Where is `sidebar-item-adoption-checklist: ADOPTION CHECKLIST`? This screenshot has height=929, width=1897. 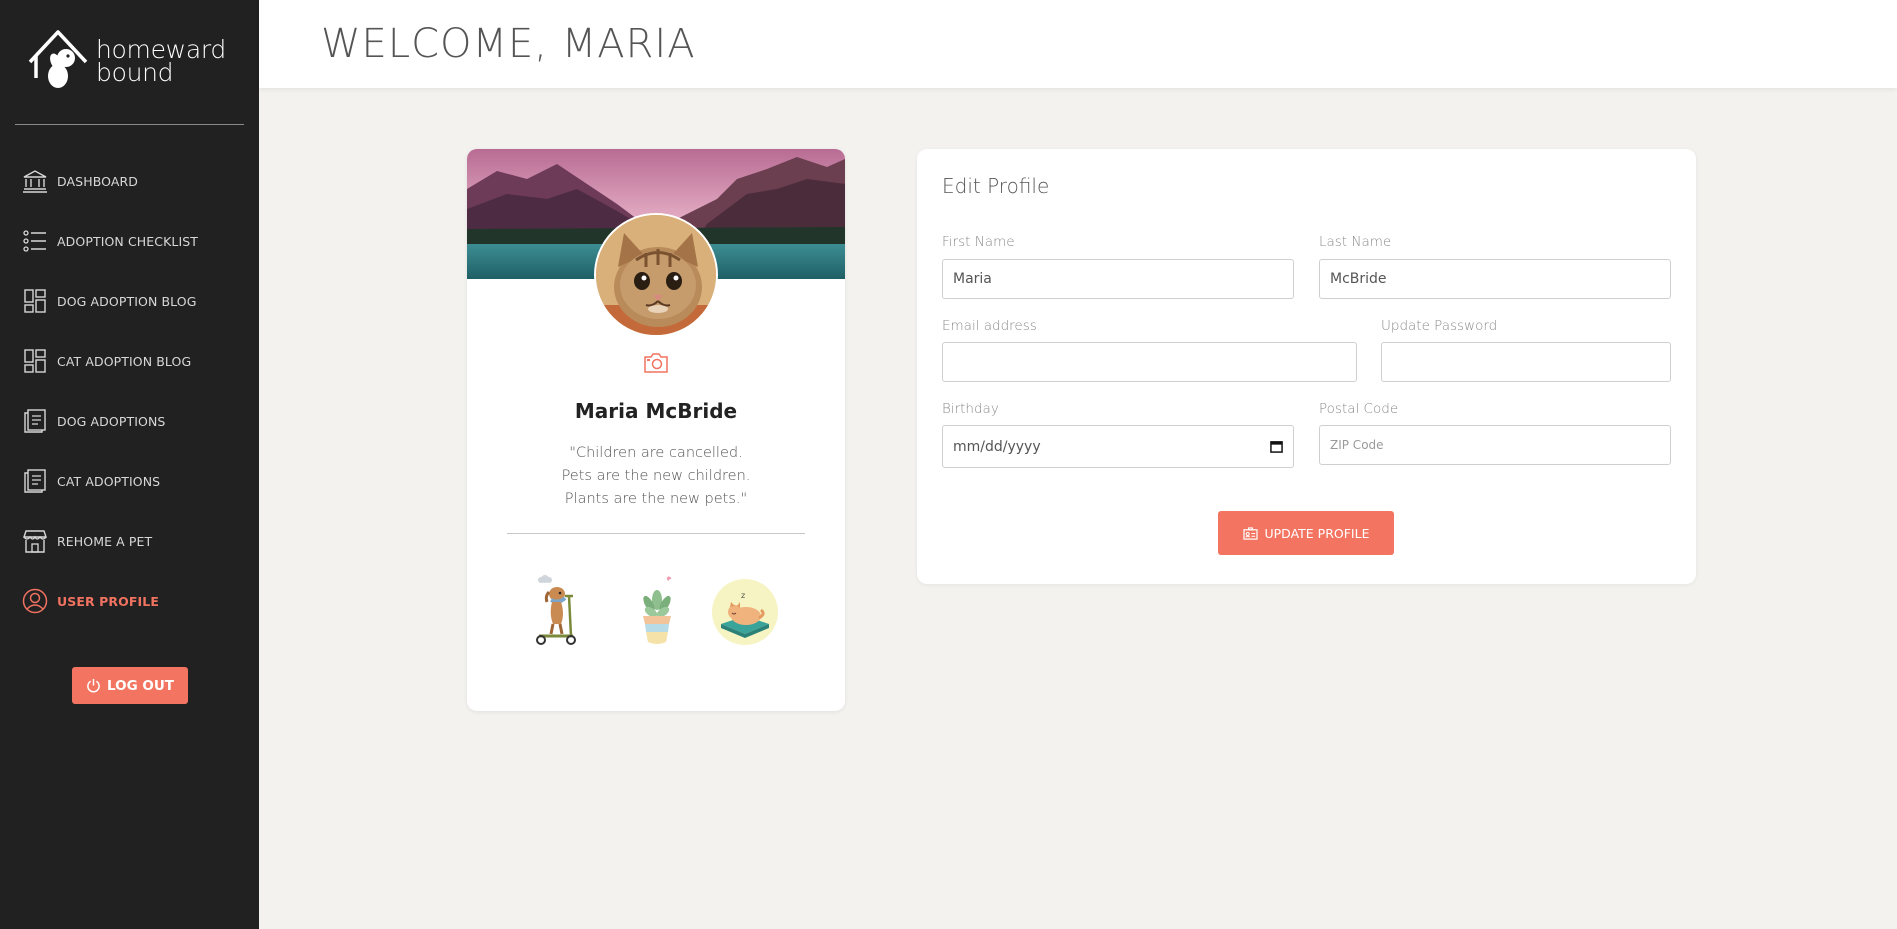
sidebar-item-adoption-checklist: ADOPTION CHECKLIST is located at coordinates (129, 241).